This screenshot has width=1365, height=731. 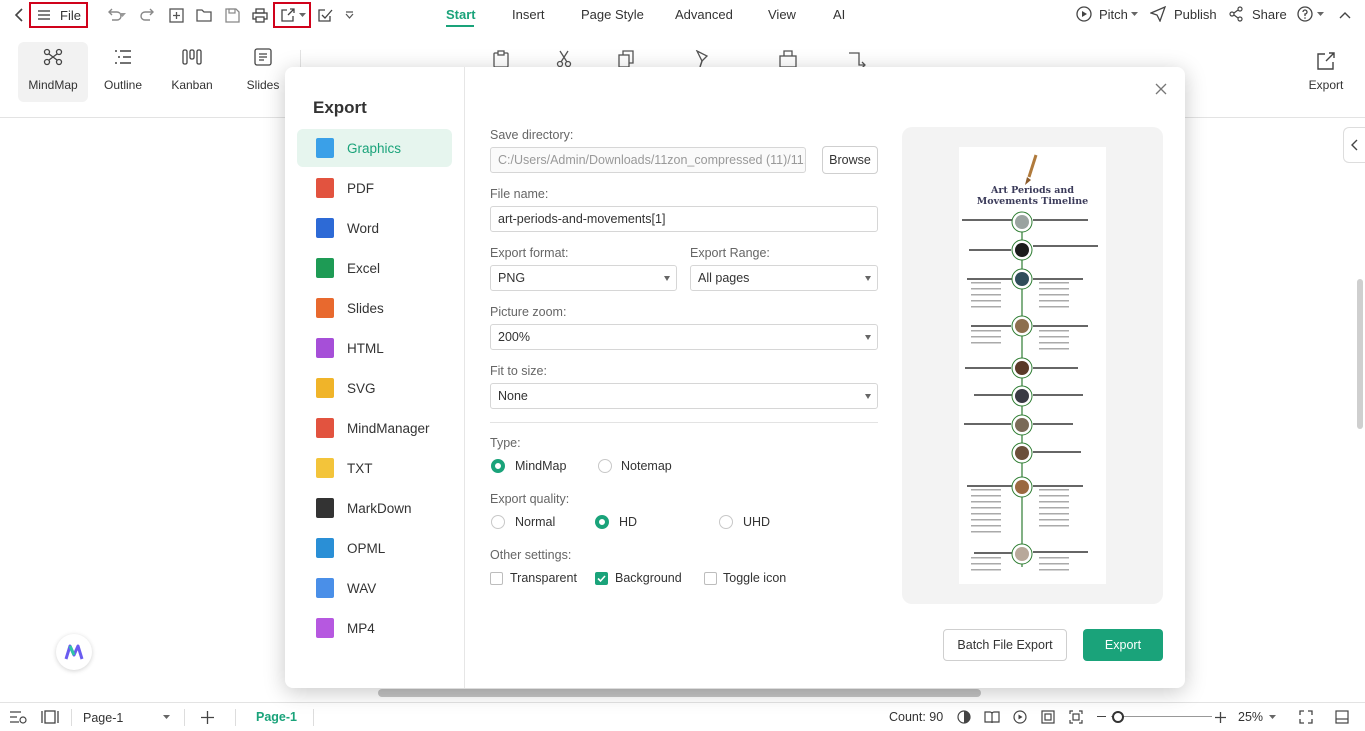 What do you see at coordinates (1107, 14) in the screenshot?
I see `pitch-button: Pitch` at bounding box center [1107, 14].